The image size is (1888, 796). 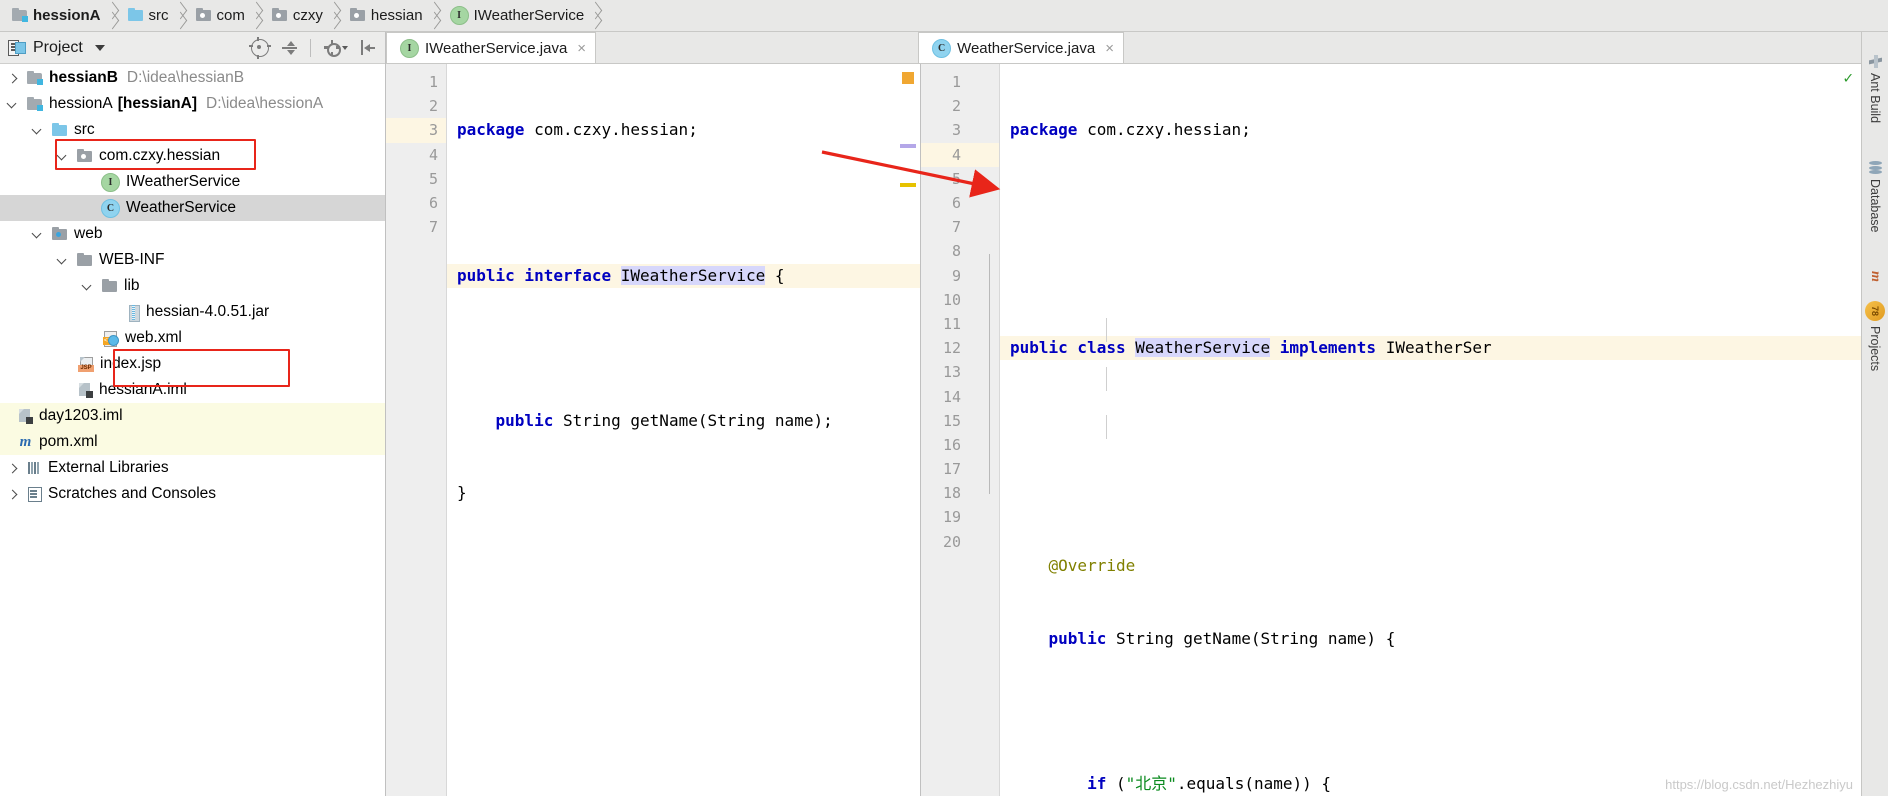 What do you see at coordinates (20, 15) in the screenshot?
I see `module-icon` at bounding box center [20, 15].